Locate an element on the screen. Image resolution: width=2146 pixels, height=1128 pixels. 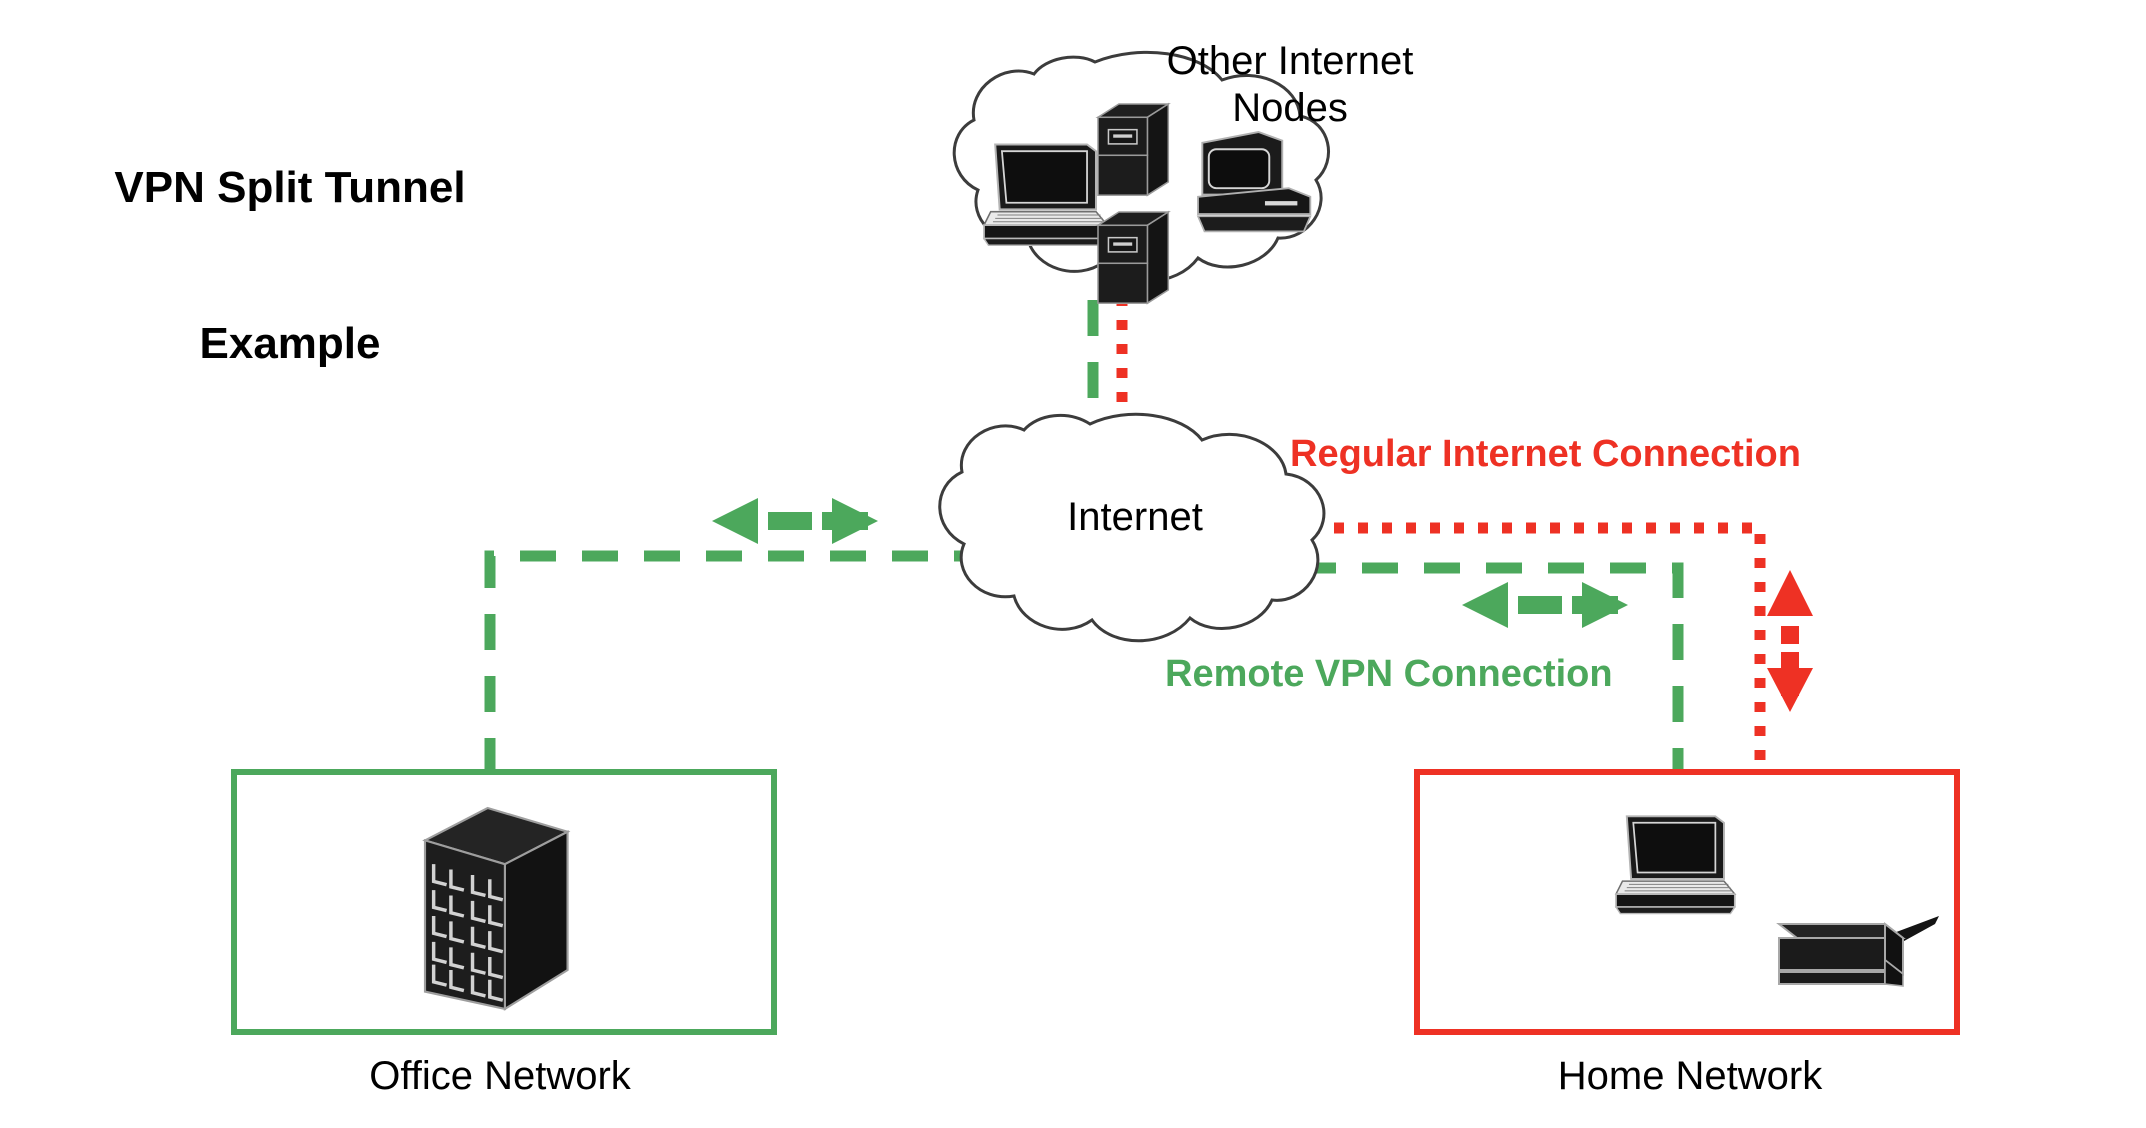
page-title-line-1: VPN Split Tunnel is located at coordinates (290, 187).